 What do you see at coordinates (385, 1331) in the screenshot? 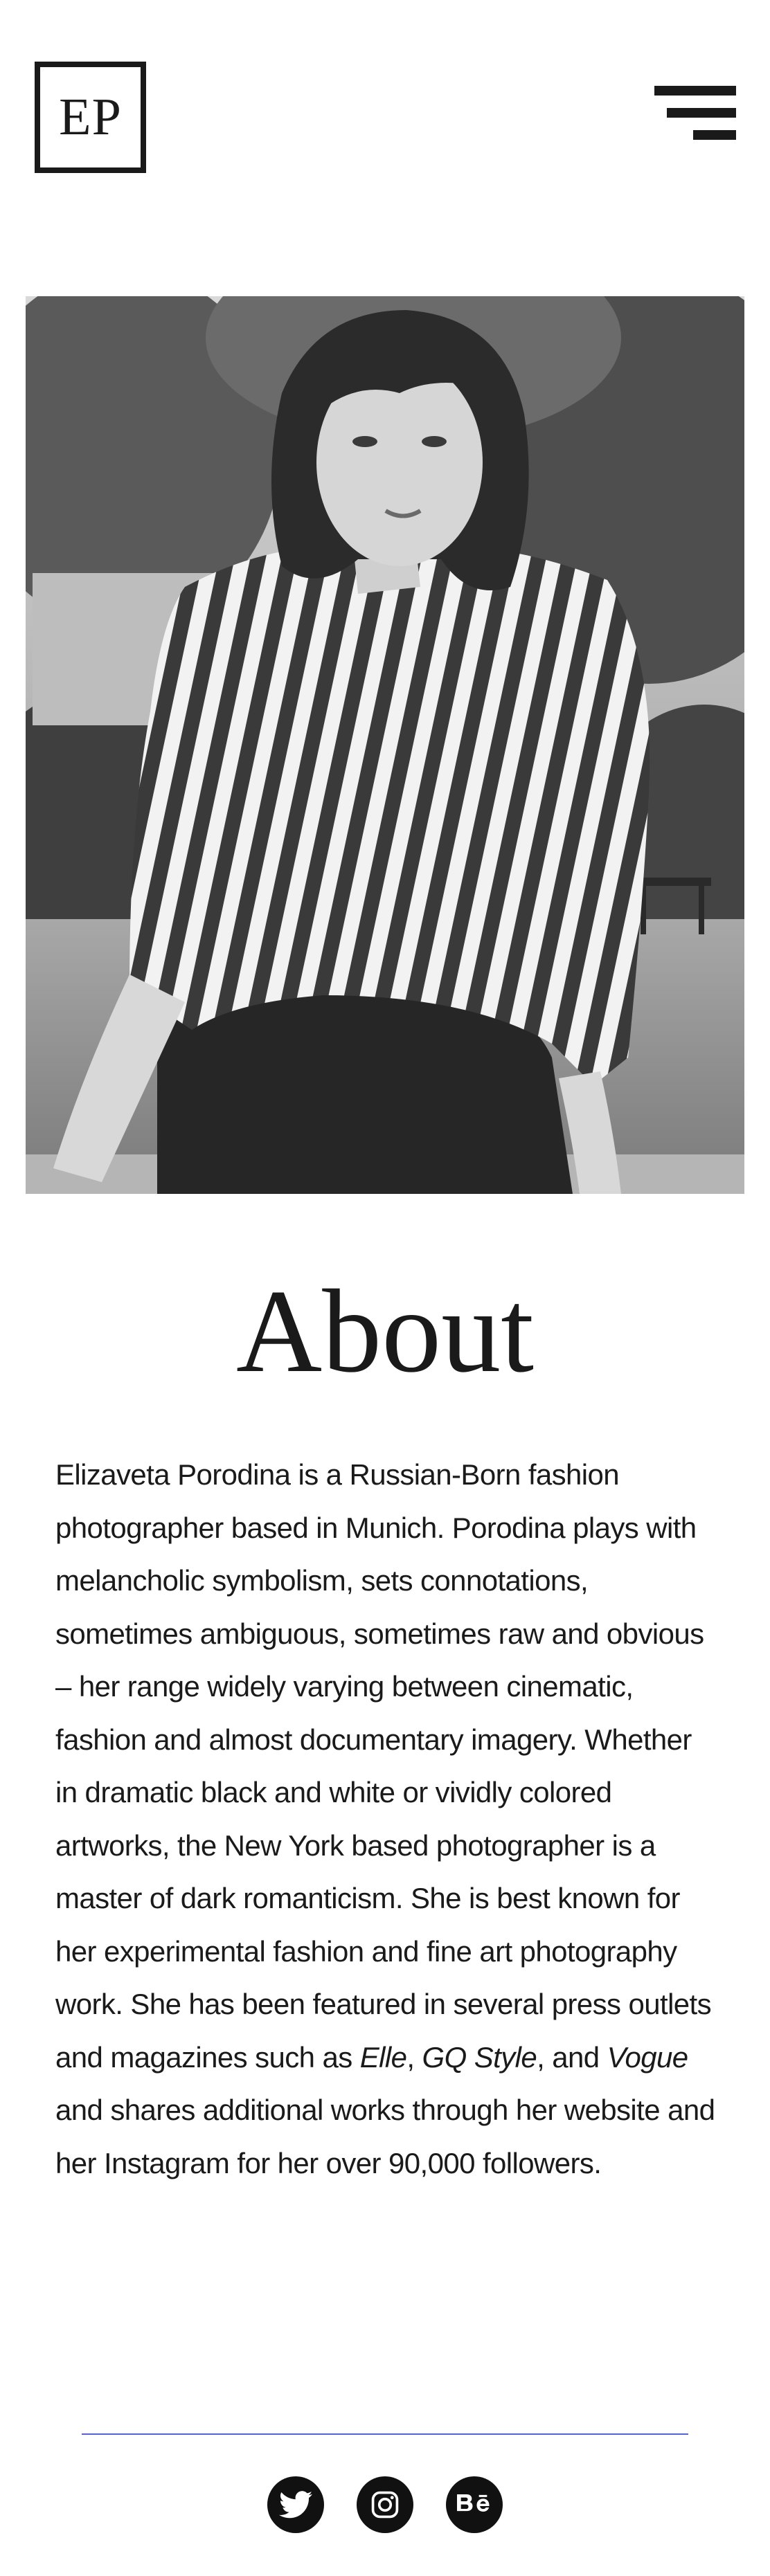
I see `page-title: About` at bounding box center [385, 1331].